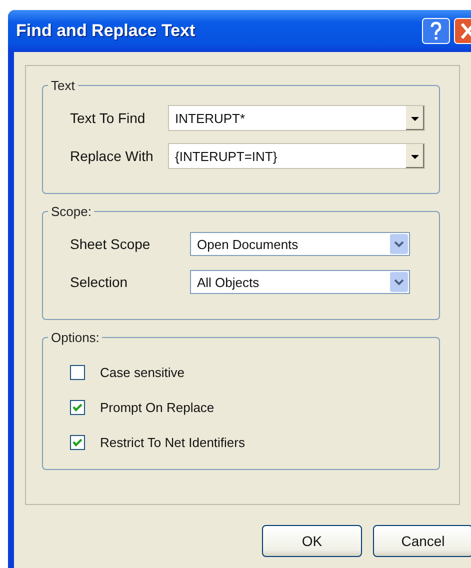 The width and height of the screenshot is (471, 568). I want to click on group-title: Options:, so click(75, 337).